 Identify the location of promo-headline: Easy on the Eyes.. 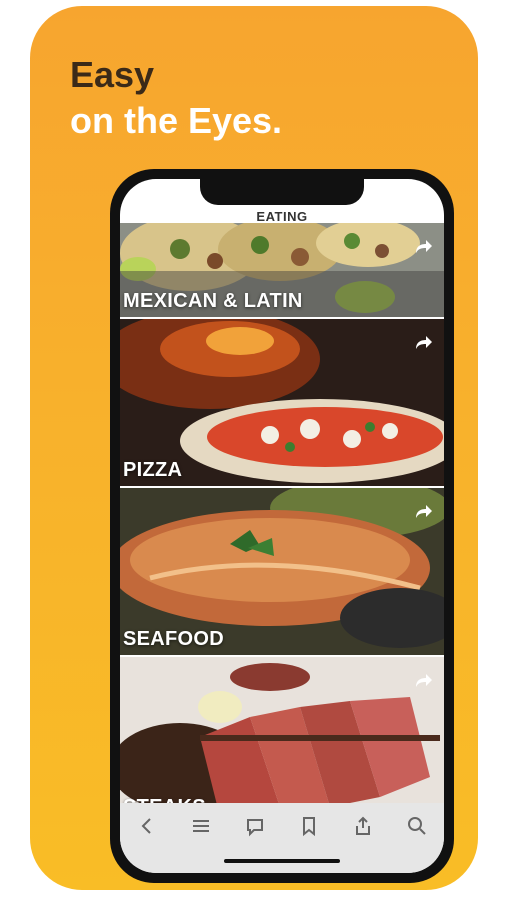
(176, 98).